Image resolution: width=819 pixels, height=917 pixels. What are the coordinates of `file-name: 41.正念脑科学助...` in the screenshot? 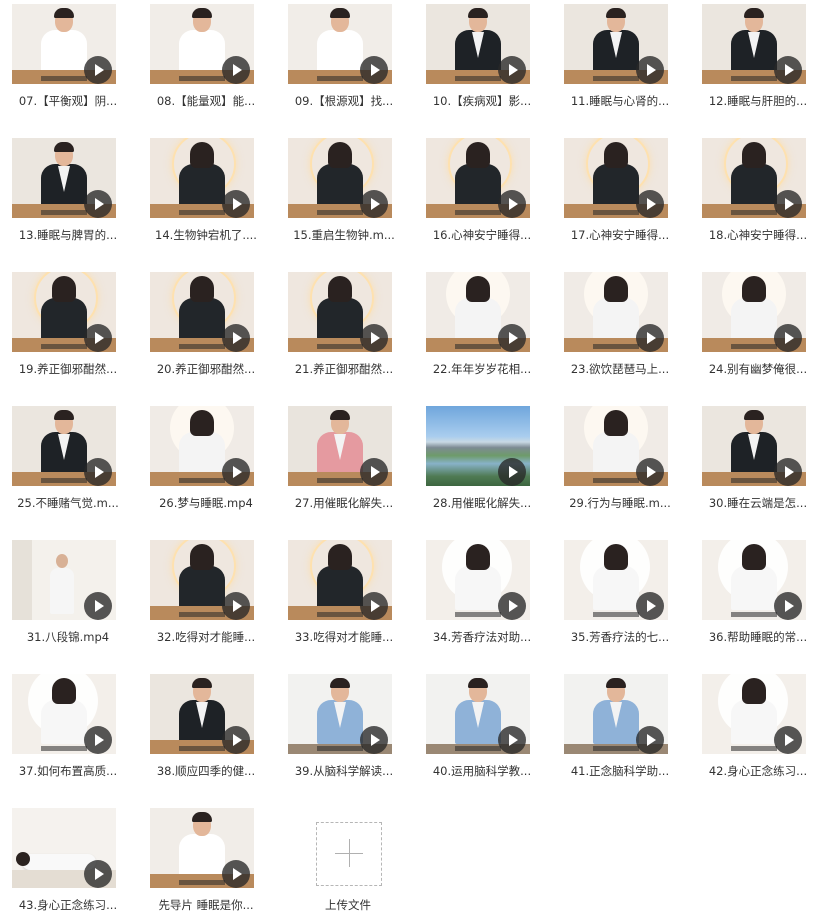 It's located at (620, 771).